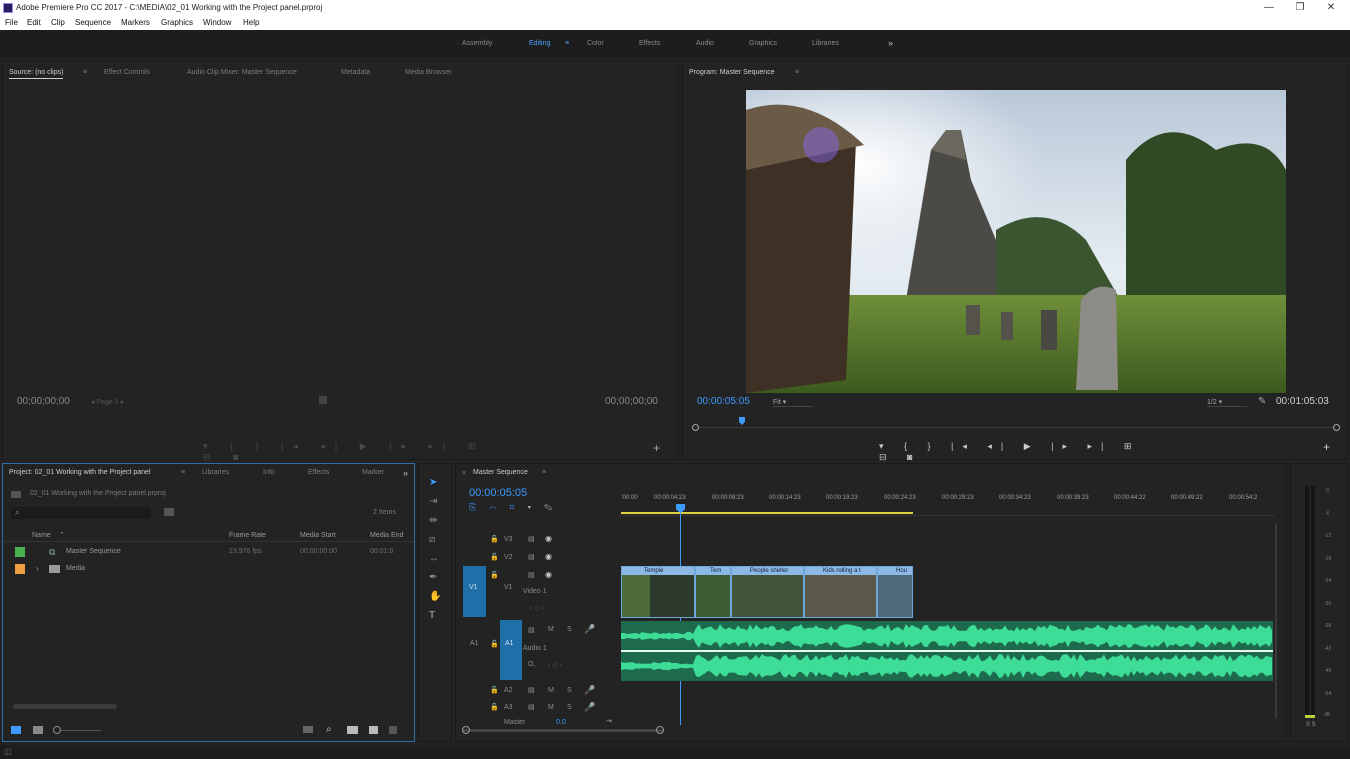 The height and width of the screenshot is (759, 1350). I want to click on source-page-selector: ◂ Page 1 ▸, so click(107, 402).